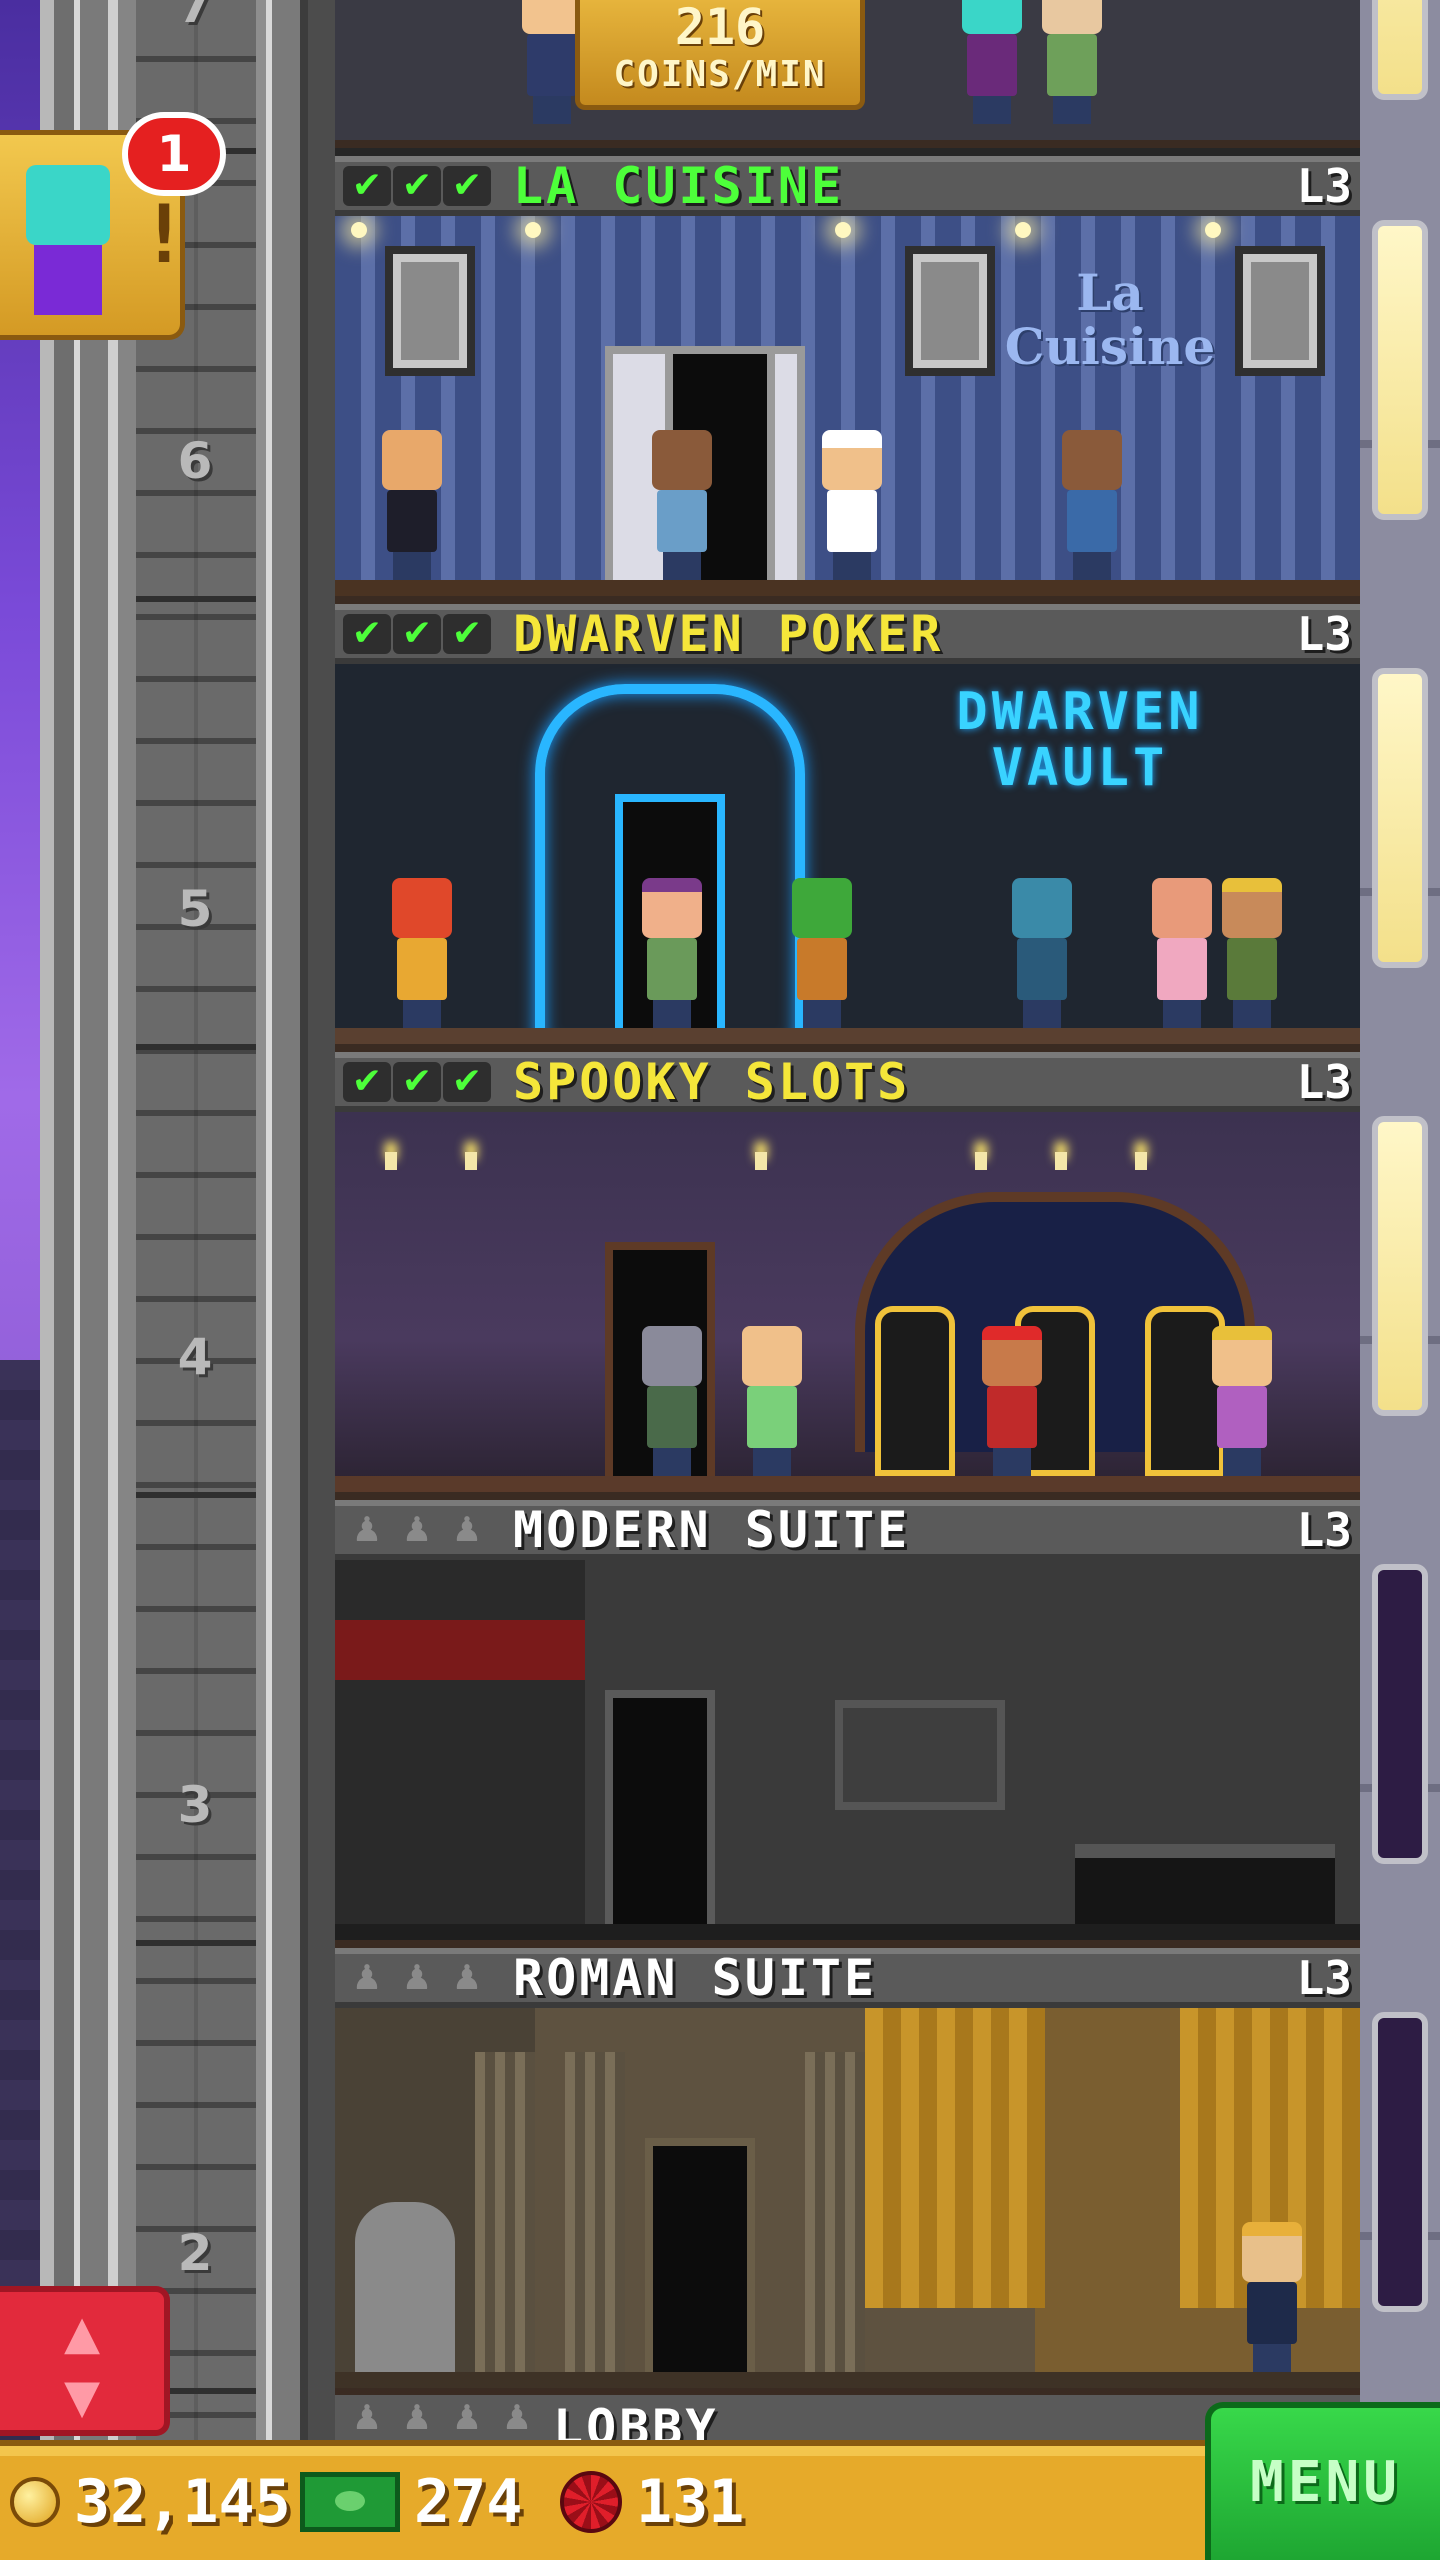 The height and width of the screenshot is (2560, 1440). I want to click on chip-icon, so click(591, 2502).